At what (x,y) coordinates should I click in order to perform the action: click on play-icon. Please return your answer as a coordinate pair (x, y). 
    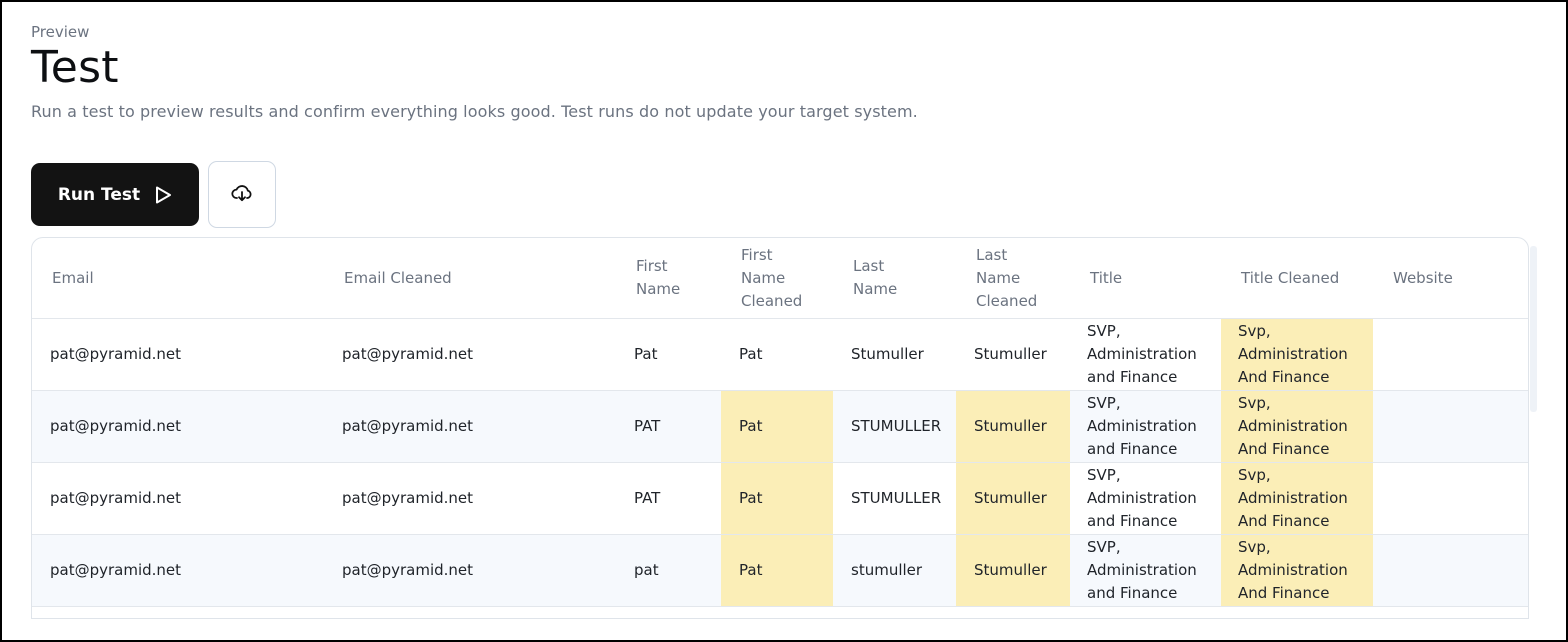
    Looking at the image, I should click on (163, 195).